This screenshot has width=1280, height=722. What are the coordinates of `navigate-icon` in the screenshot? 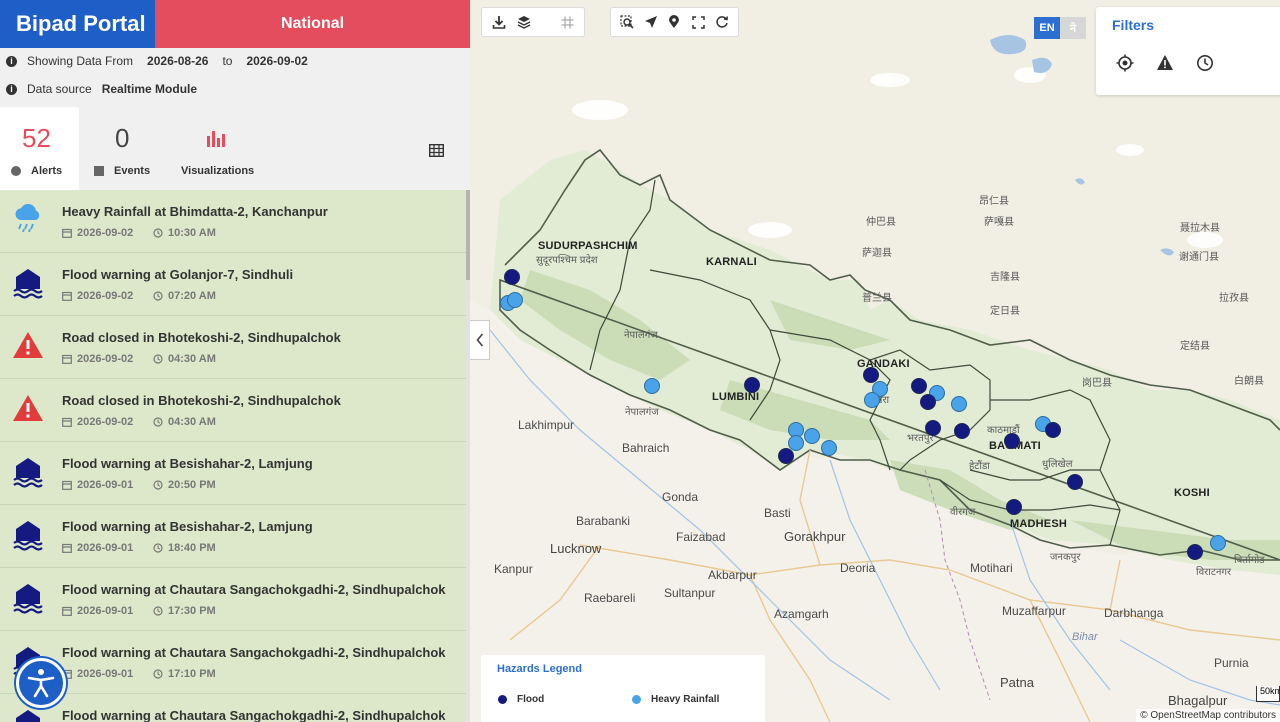 It's located at (651, 22).